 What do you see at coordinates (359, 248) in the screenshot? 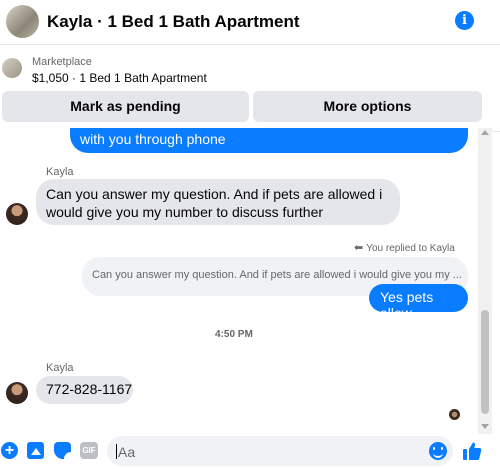
I see `reply-arrow-icon: ⬅` at bounding box center [359, 248].